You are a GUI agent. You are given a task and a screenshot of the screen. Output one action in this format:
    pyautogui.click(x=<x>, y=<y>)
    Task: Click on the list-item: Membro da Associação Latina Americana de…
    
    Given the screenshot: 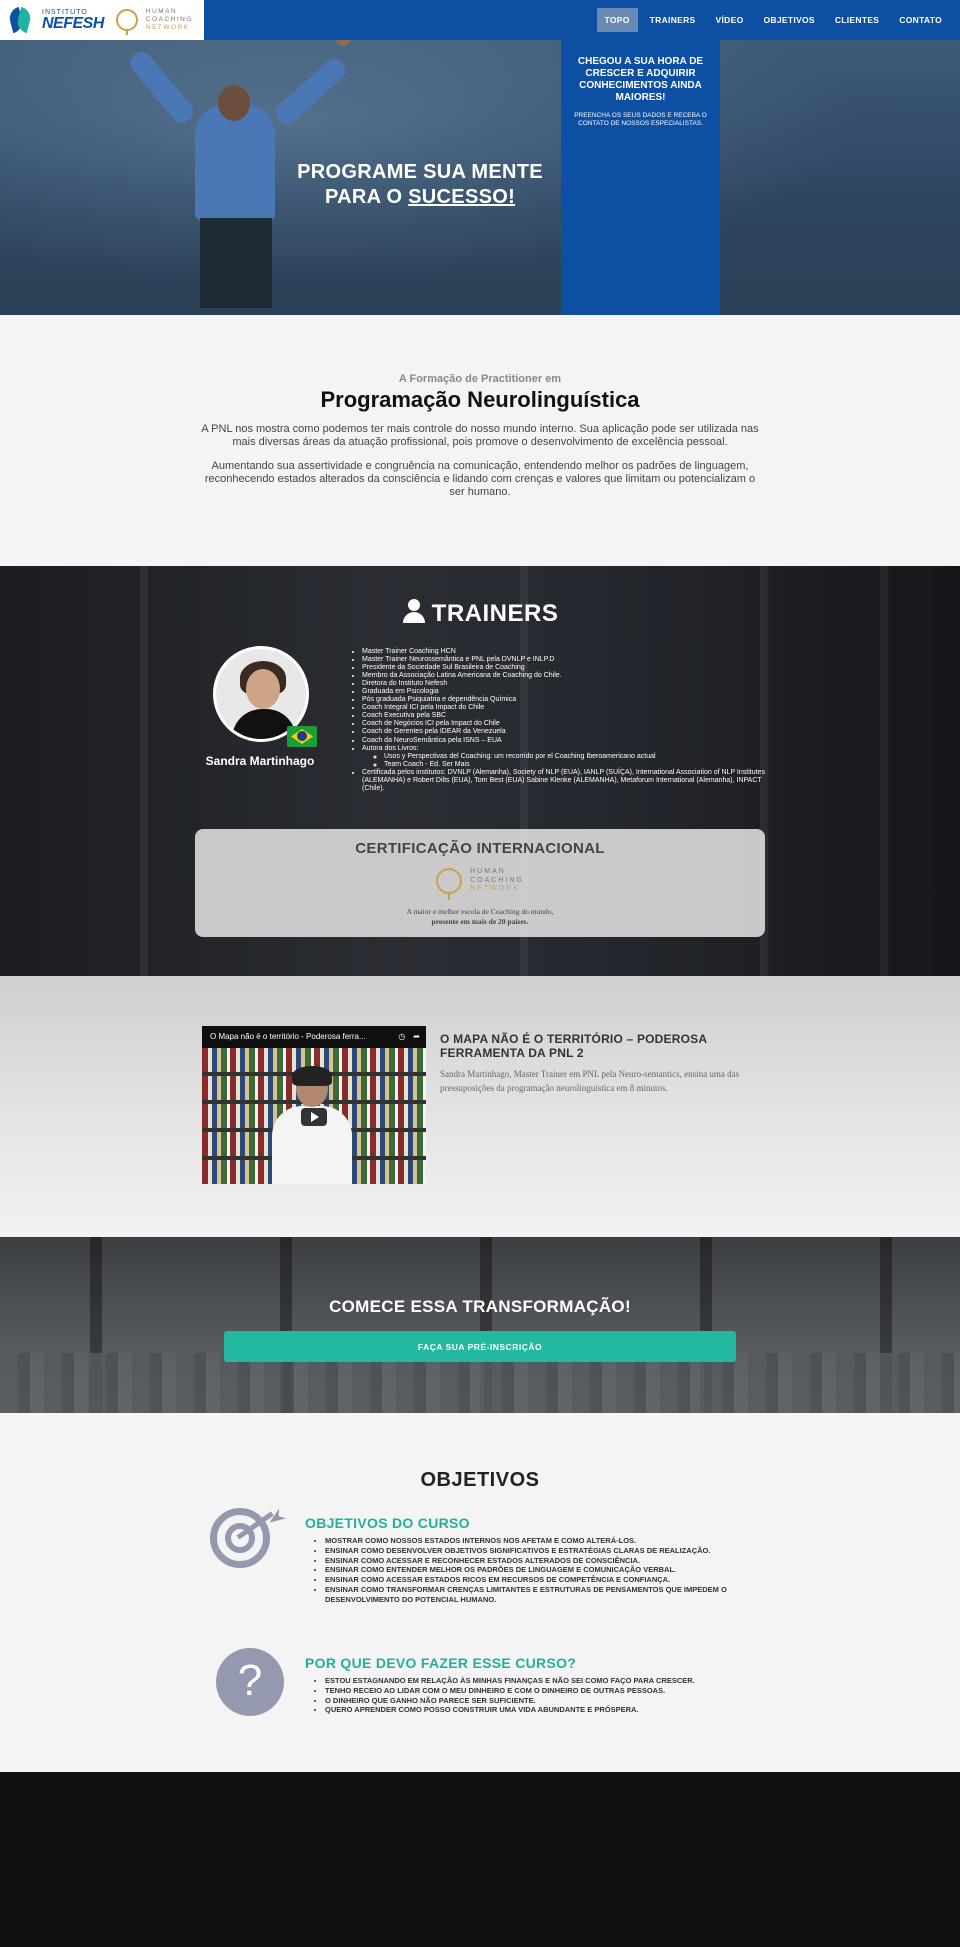 What is the action you would take?
    pyautogui.click(x=566, y=676)
    